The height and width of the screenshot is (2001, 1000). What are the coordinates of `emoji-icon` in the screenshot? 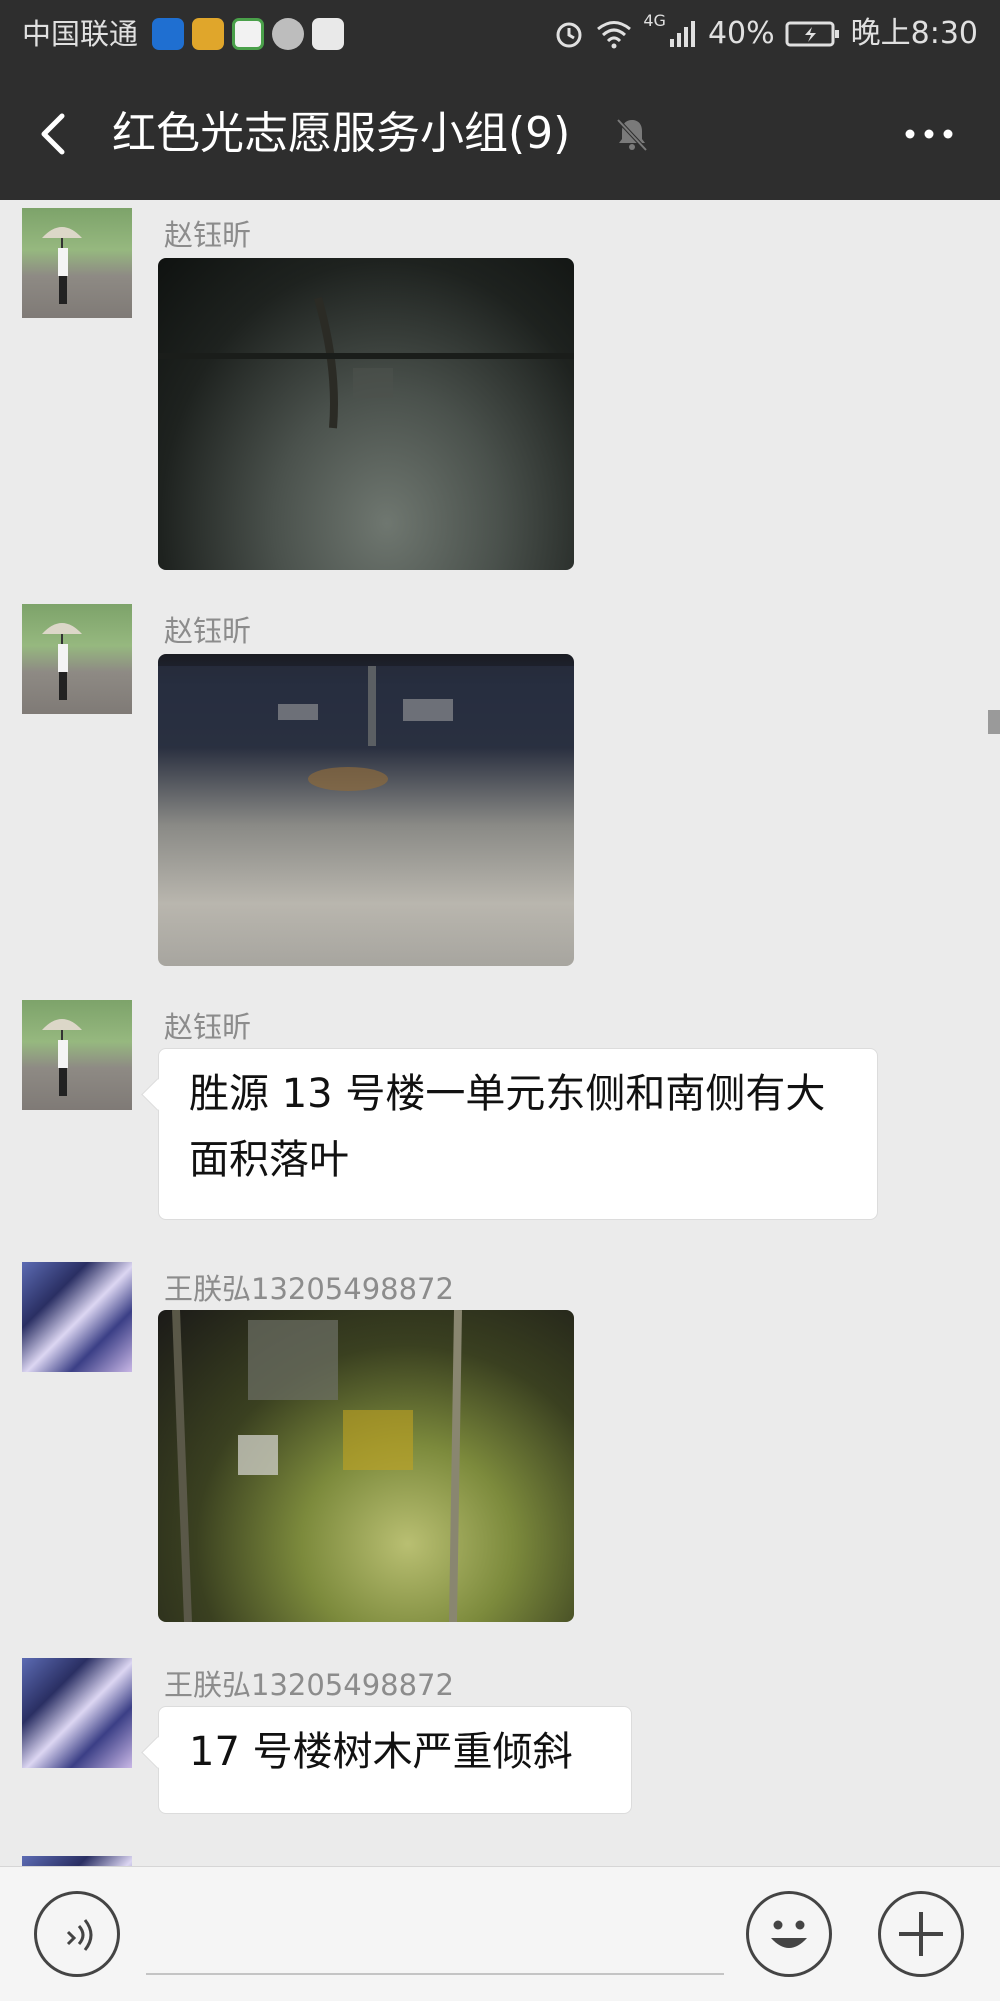 It's located at (789, 1934).